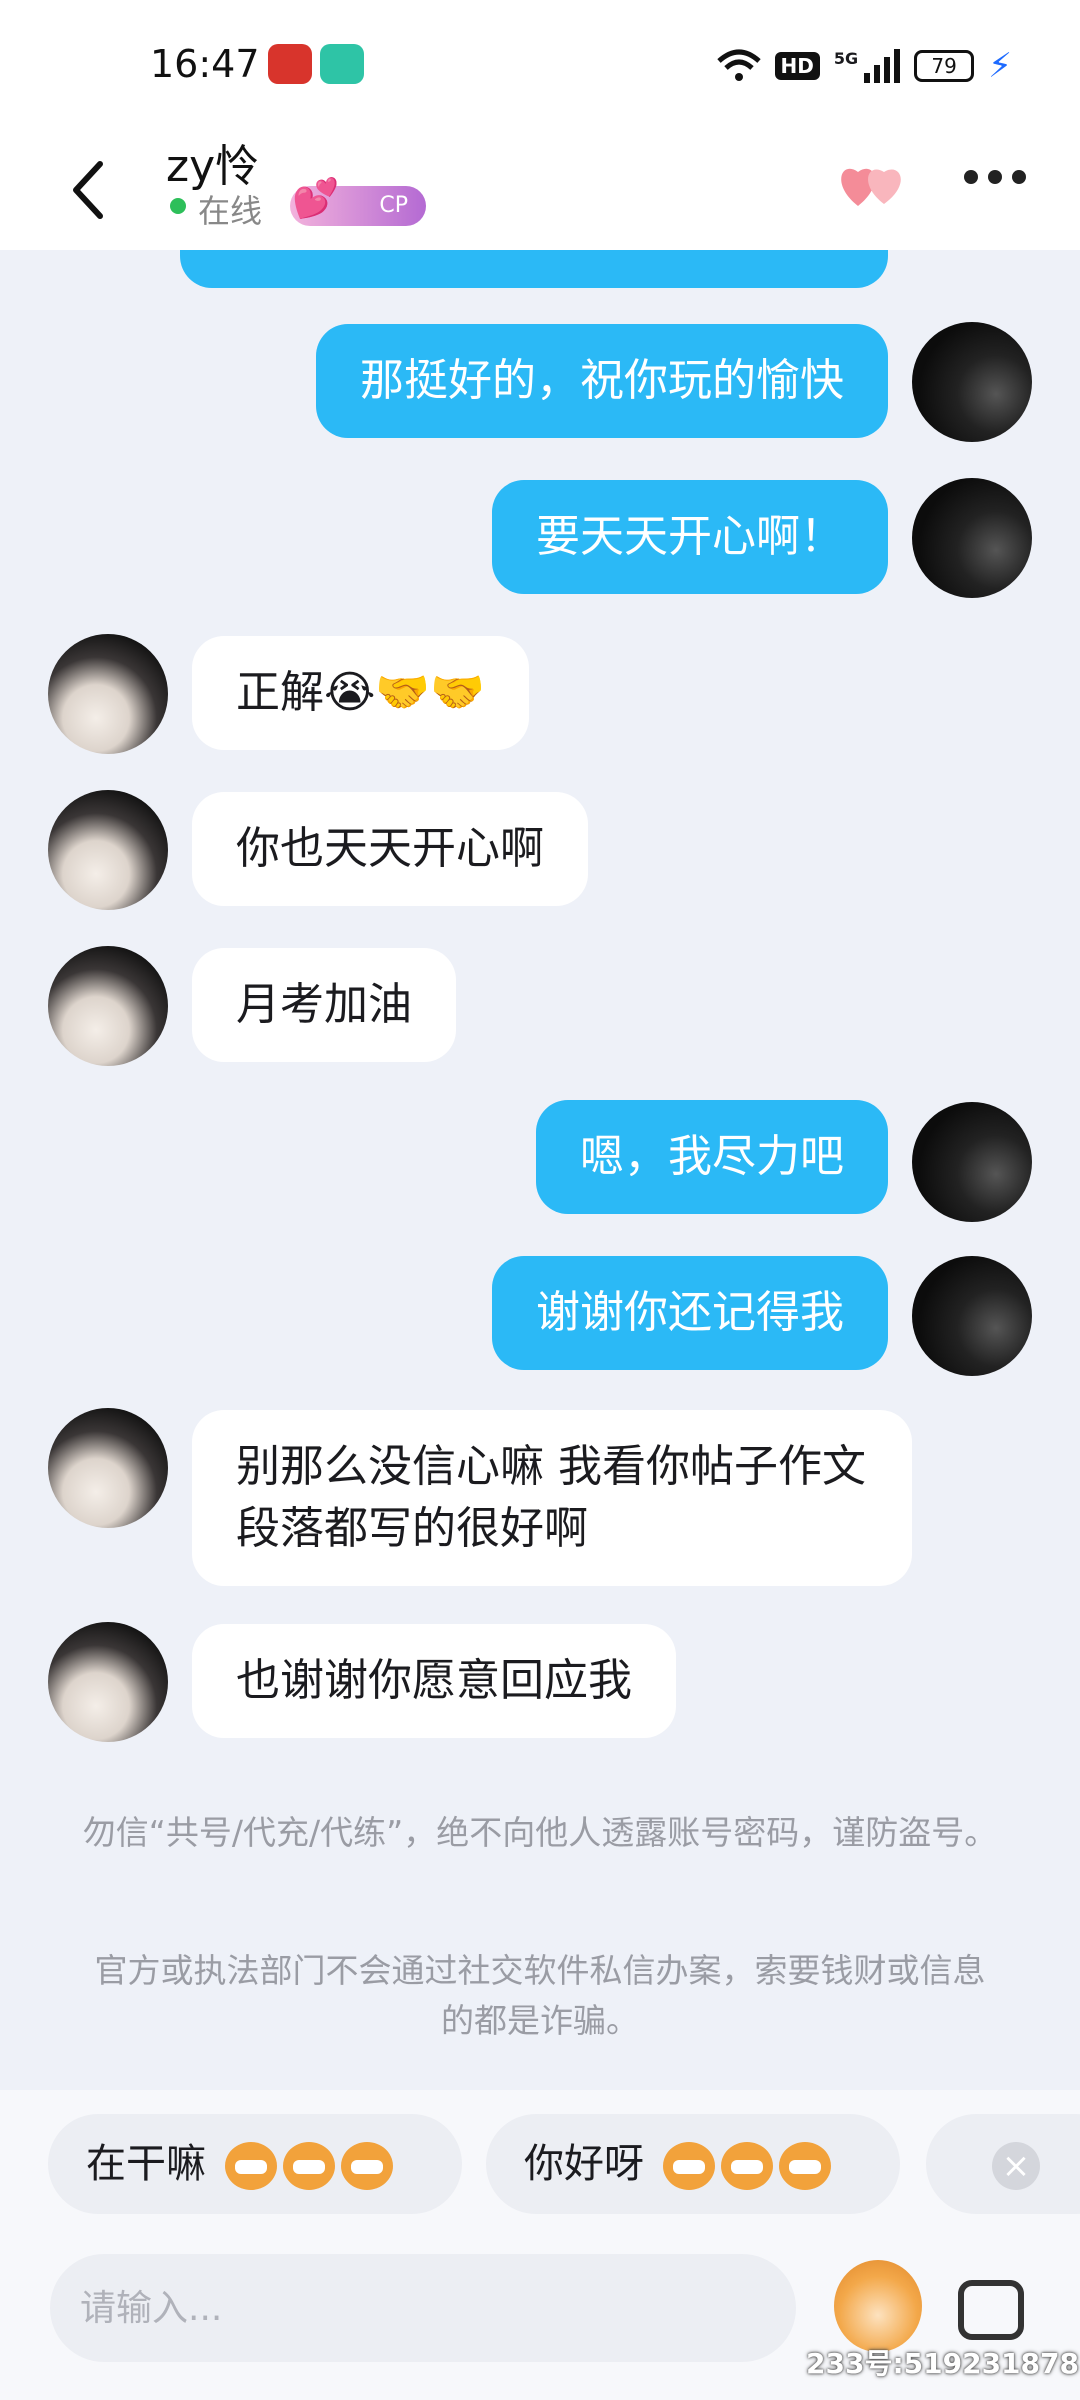  I want to click on message-bubble-sent: 嗯，我尽力吧, so click(712, 1157).